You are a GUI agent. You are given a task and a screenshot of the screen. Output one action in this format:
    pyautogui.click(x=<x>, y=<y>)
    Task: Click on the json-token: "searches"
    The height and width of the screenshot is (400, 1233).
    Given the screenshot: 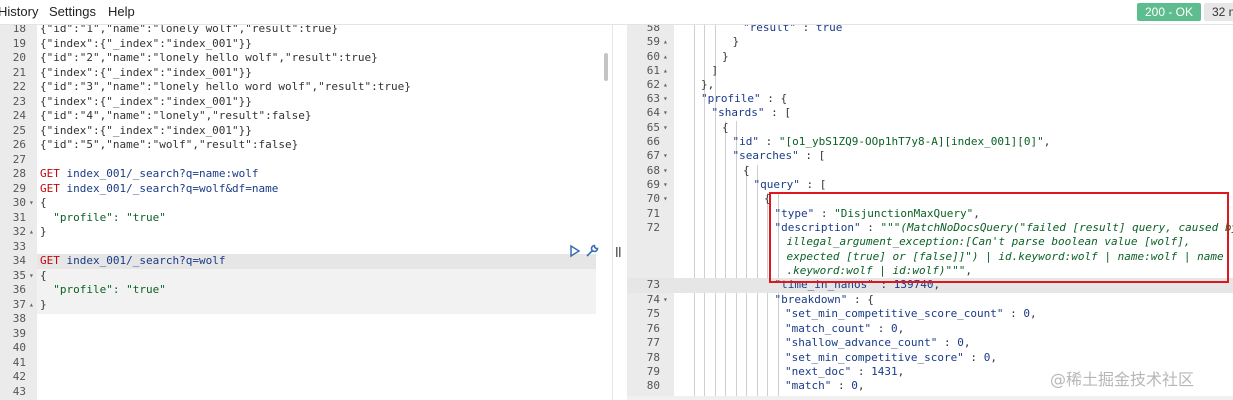 What is the action you would take?
    pyautogui.click(x=765, y=155)
    